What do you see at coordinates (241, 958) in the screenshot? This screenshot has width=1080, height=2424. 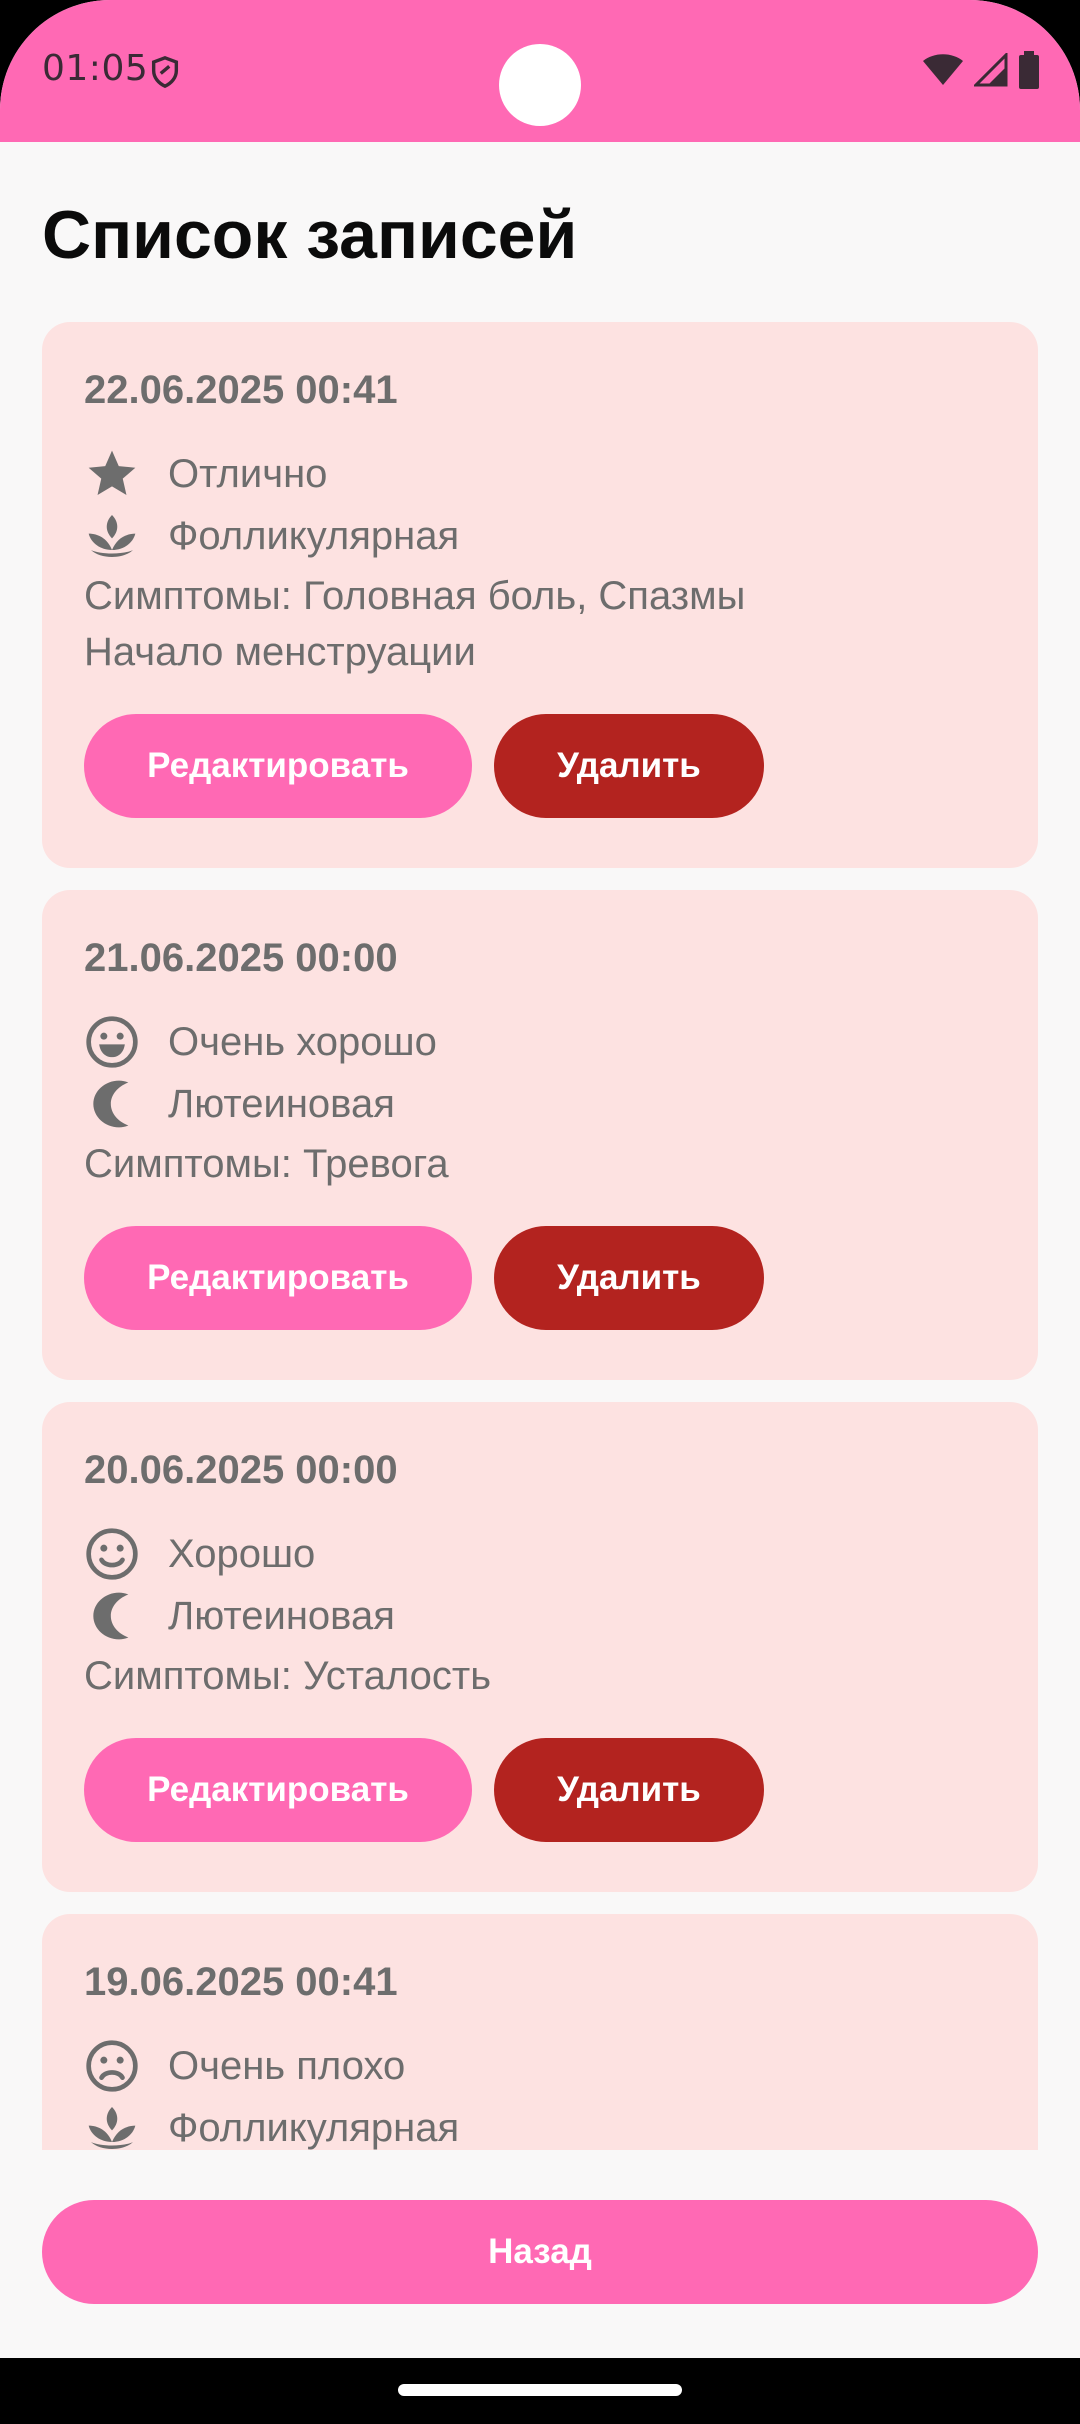 I see `entry-date: 21.06.2025 00:00` at bounding box center [241, 958].